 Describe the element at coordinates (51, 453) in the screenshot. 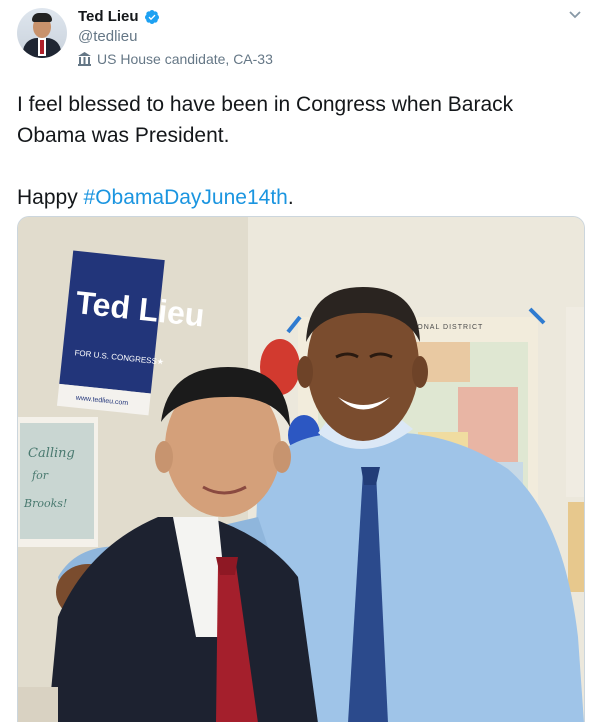

I see `poster-line1: Calling` at that location.